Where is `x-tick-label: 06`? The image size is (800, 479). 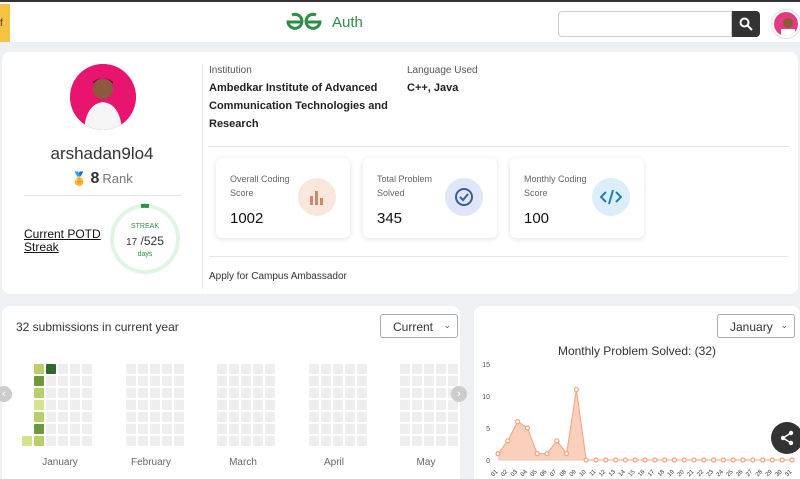 x-tick-label: 06 is located at coordinates (543, 473).